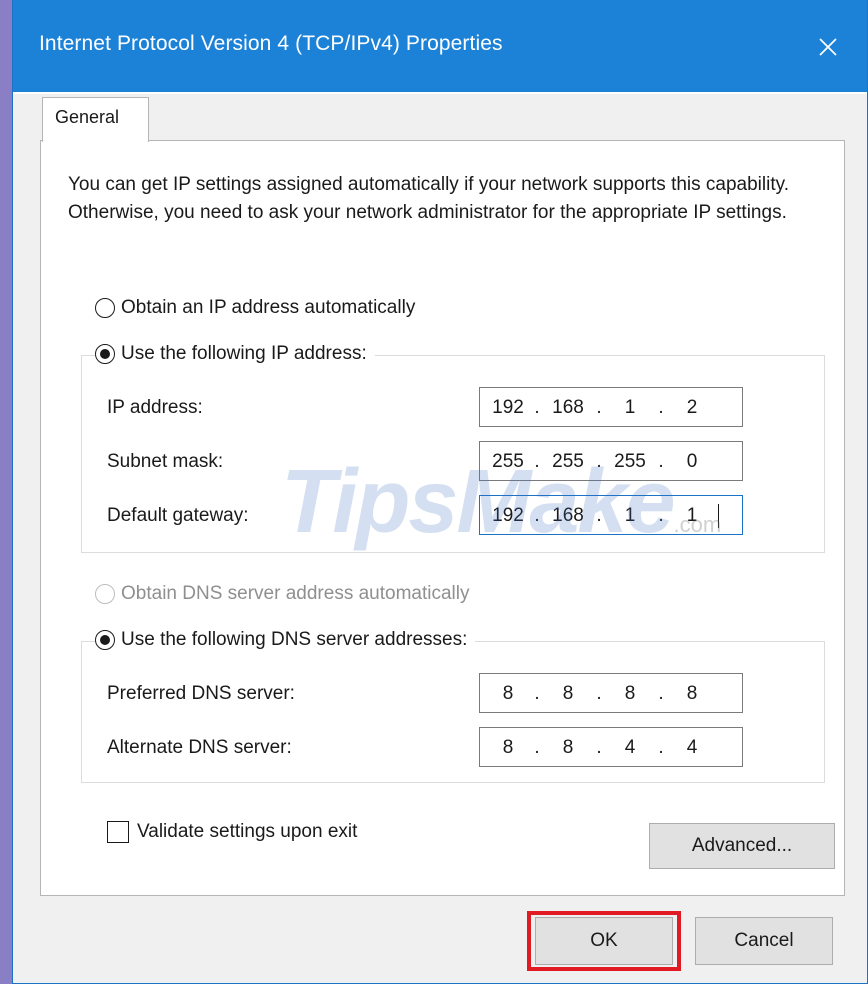 The width and height of the screenshot is (868, 984). What do you see at coordinates (118, 832) in the screenshot?
I see `validate-checkbox-box` at bounding box center [118, 832].